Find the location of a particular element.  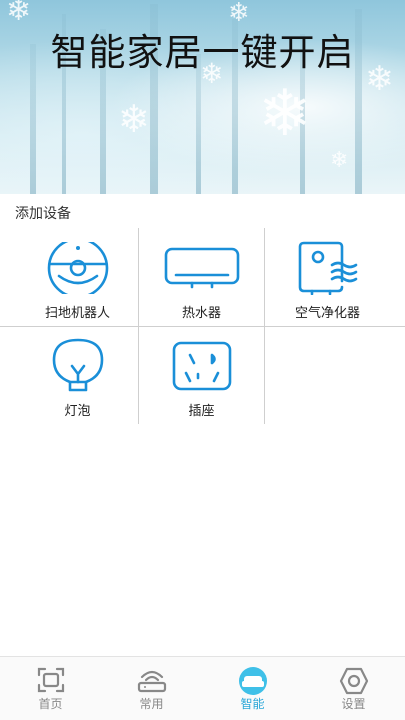

device-robot-vacuum: 扫地机器人 is located at coordinates (77, 277).